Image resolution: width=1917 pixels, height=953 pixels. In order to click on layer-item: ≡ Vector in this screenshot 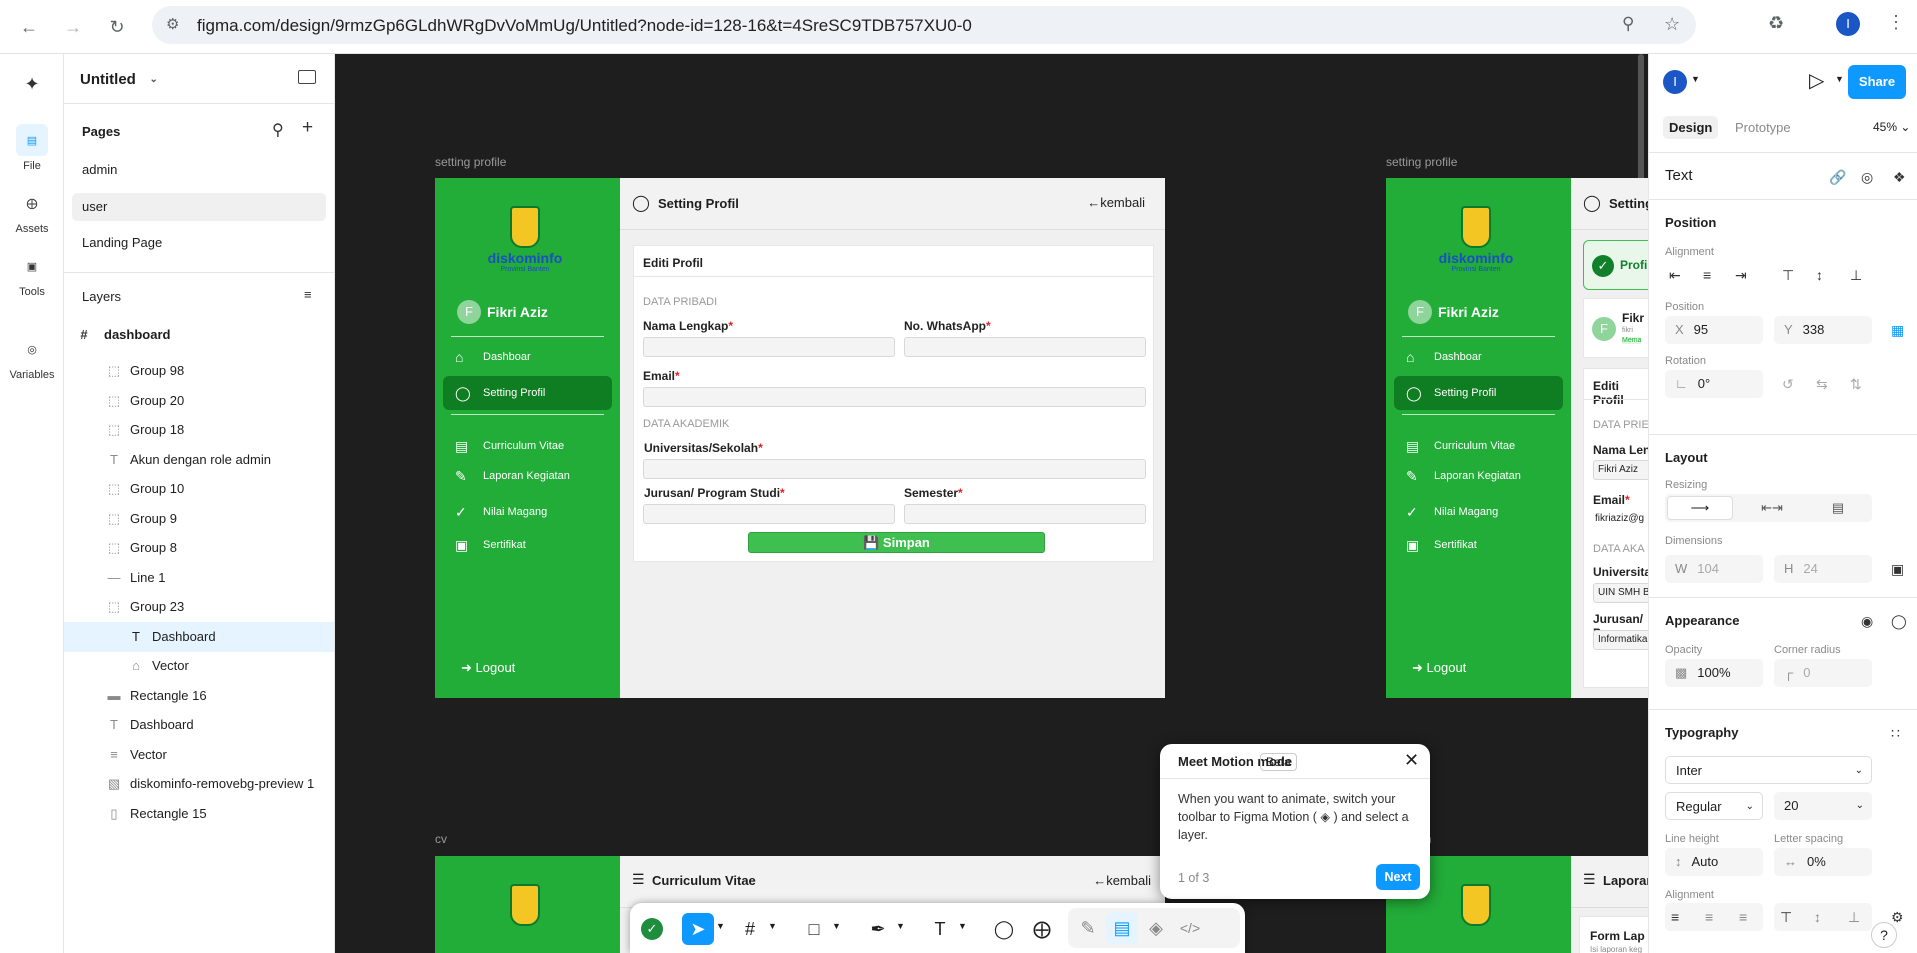, I will do `click(206, 755)`.